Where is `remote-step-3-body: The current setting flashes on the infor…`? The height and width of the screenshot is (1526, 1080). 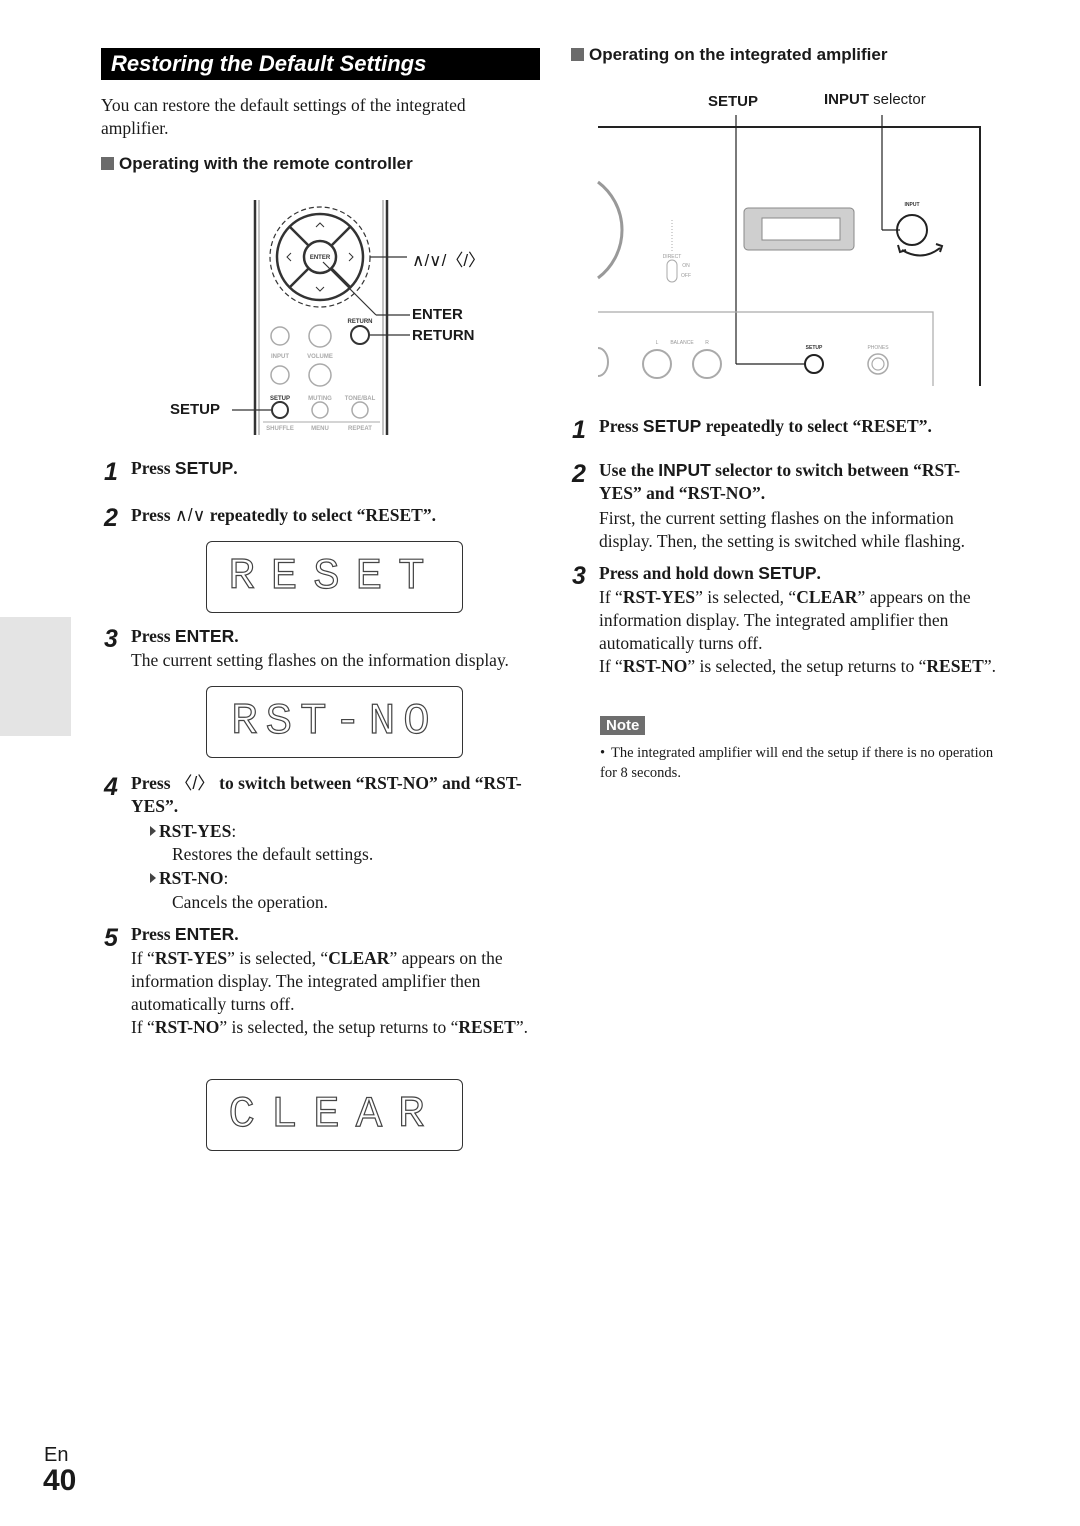
remote-step-3-body: The current setting flashes on the infor… is located at coordinates (320, 660).